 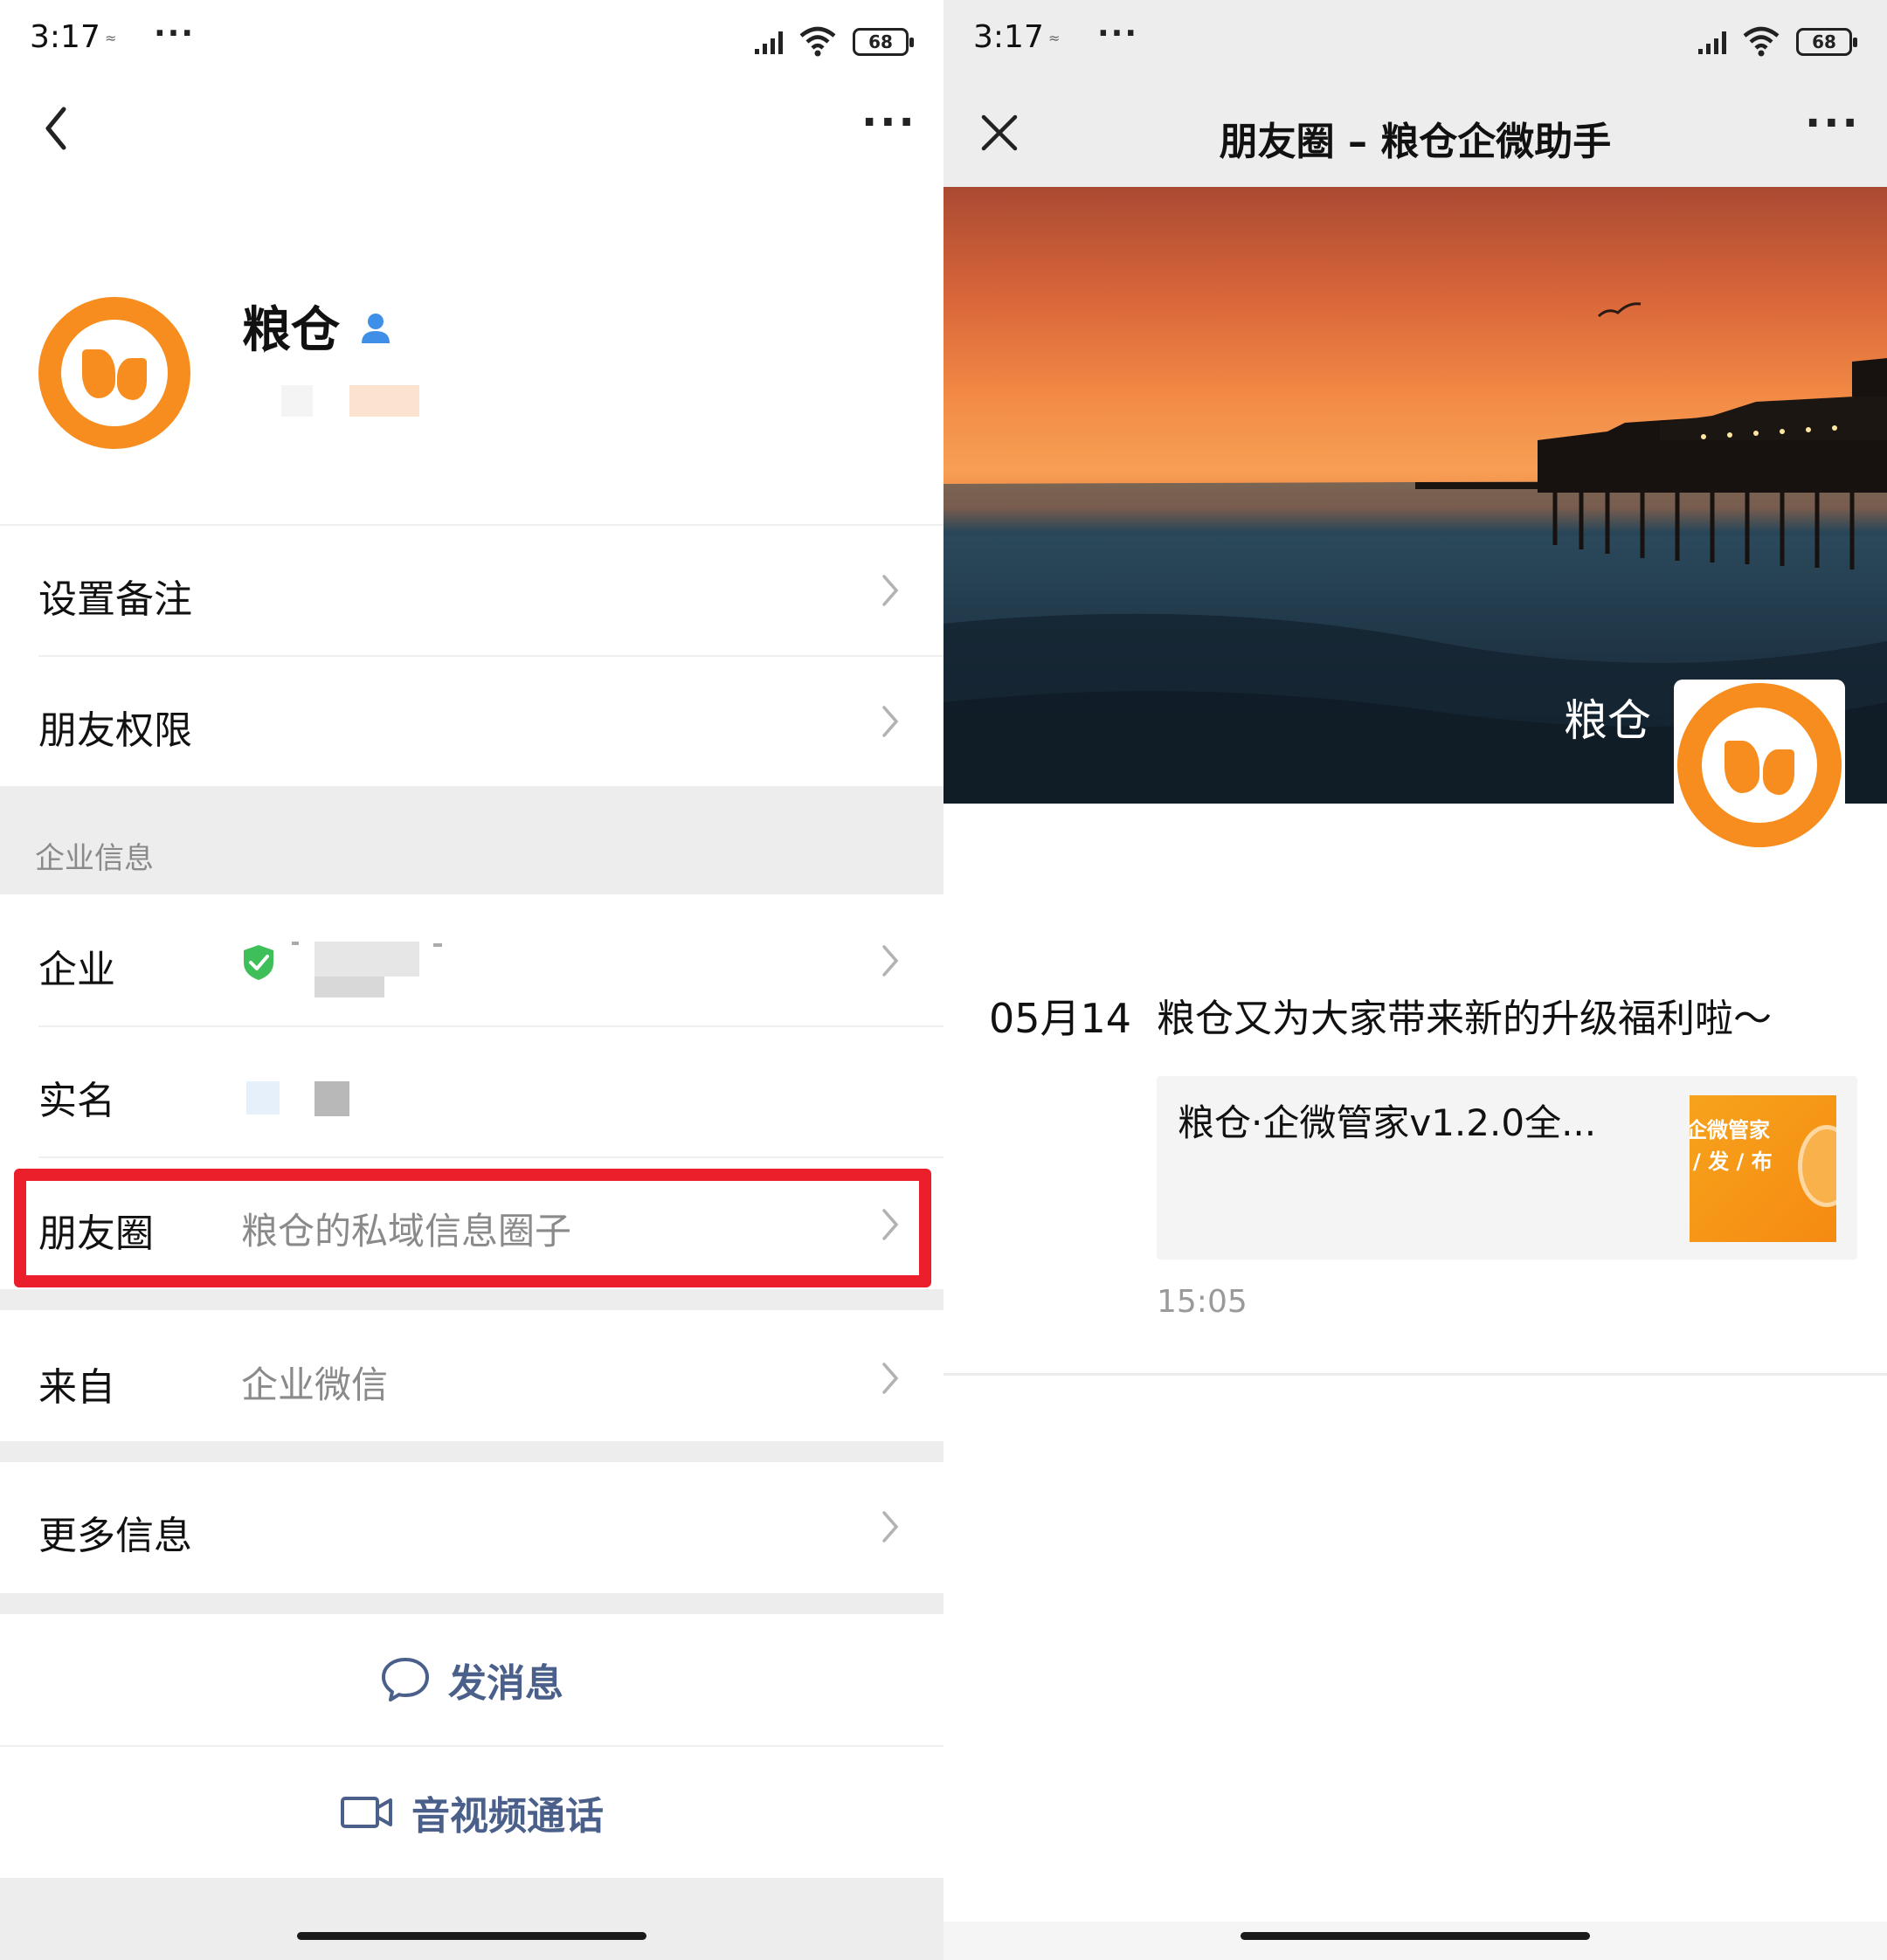 I want to click on post-date: 05月14, so click(x=1060, y=1018).